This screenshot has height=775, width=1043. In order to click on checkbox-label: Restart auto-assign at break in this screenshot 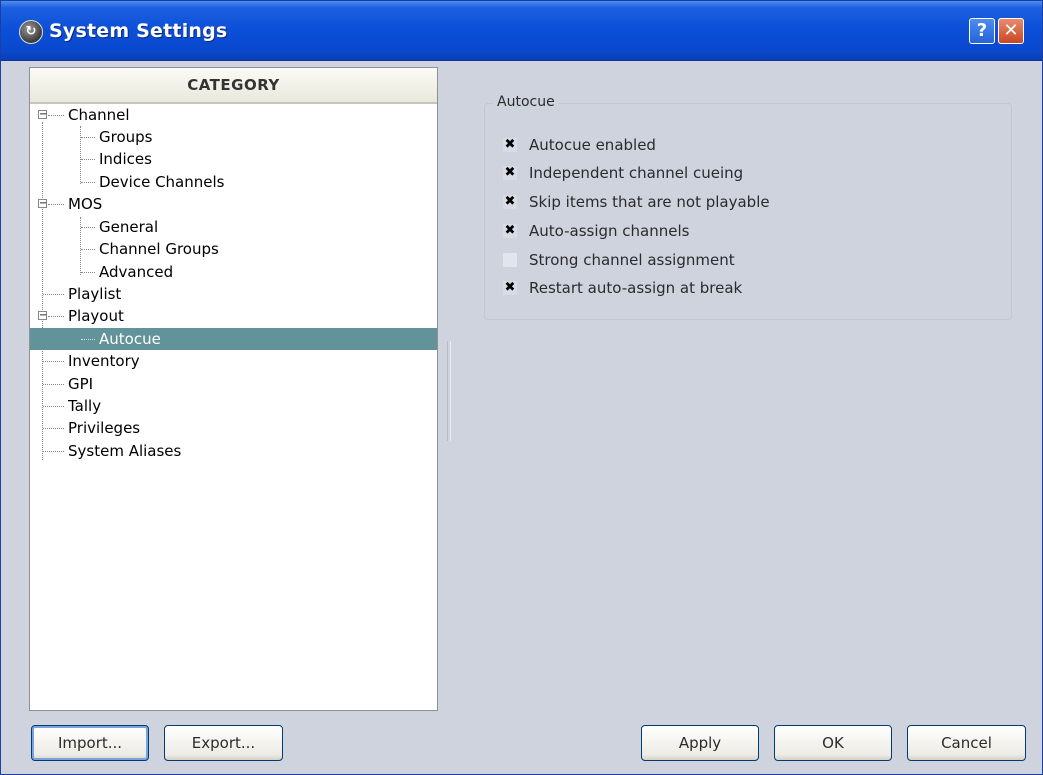, I will do `click(636, 288)`.